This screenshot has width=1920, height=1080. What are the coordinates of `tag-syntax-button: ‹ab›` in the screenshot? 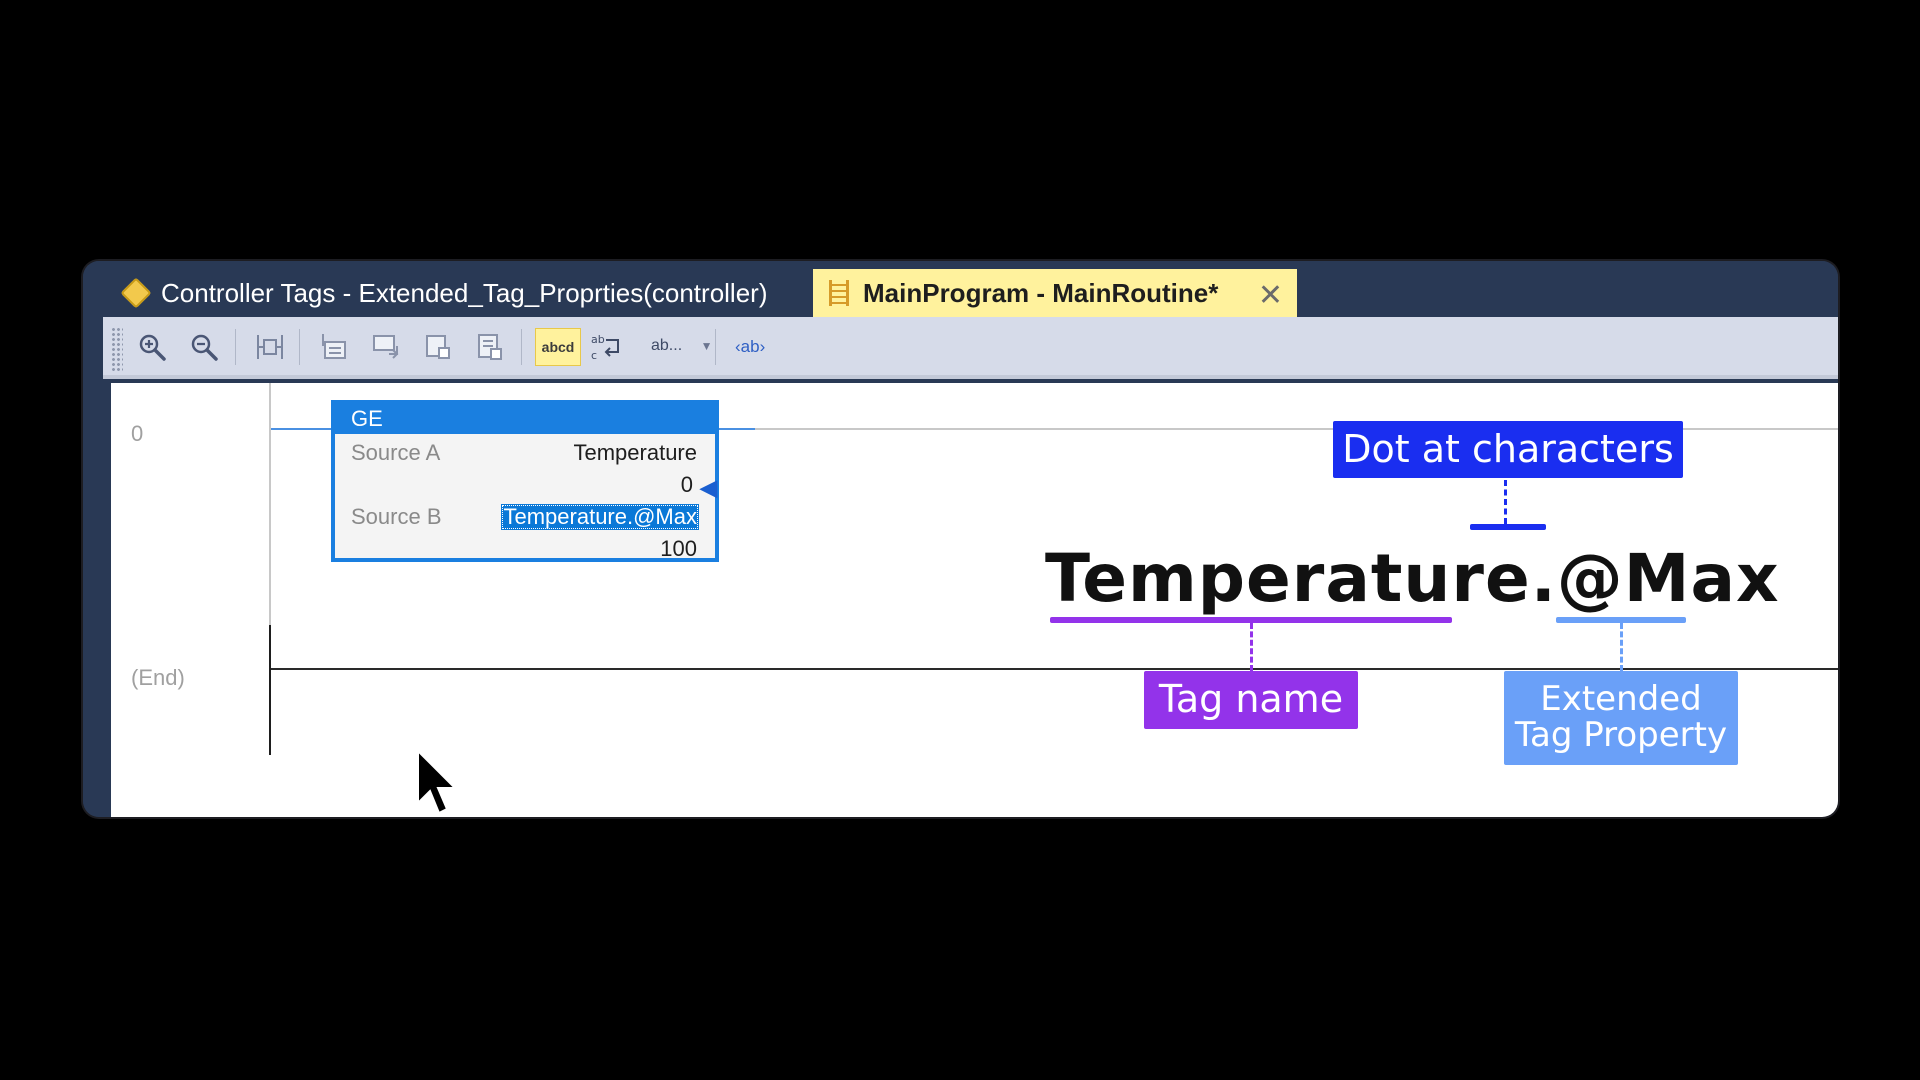 It's located at (750, 347).